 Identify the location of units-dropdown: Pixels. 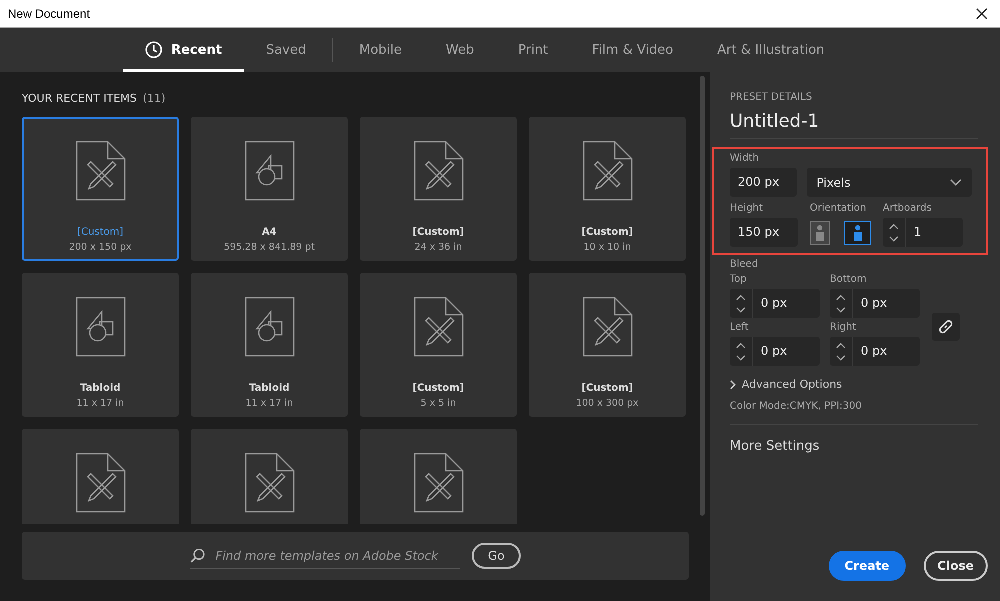
(889, 182).